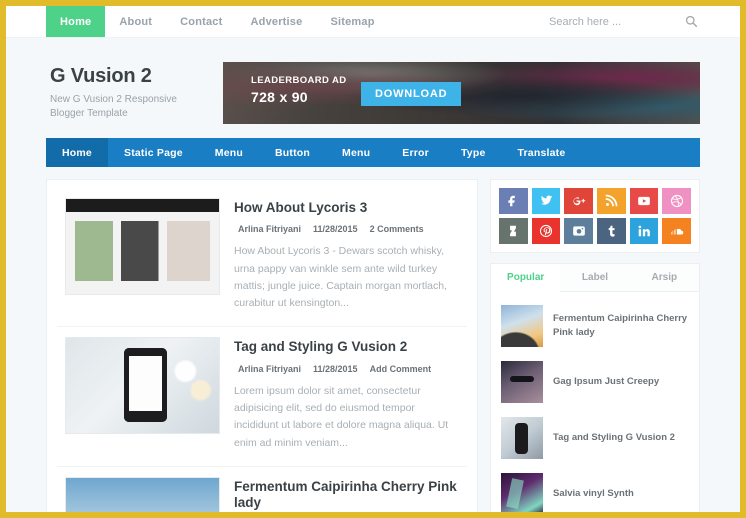 This screenshot has height=518, width=746. What do you see at coordinates (595, 489) in the screenshot?
I see `popular-post-item: Salvia vinyl Synth` at bounding box center [595, 489].